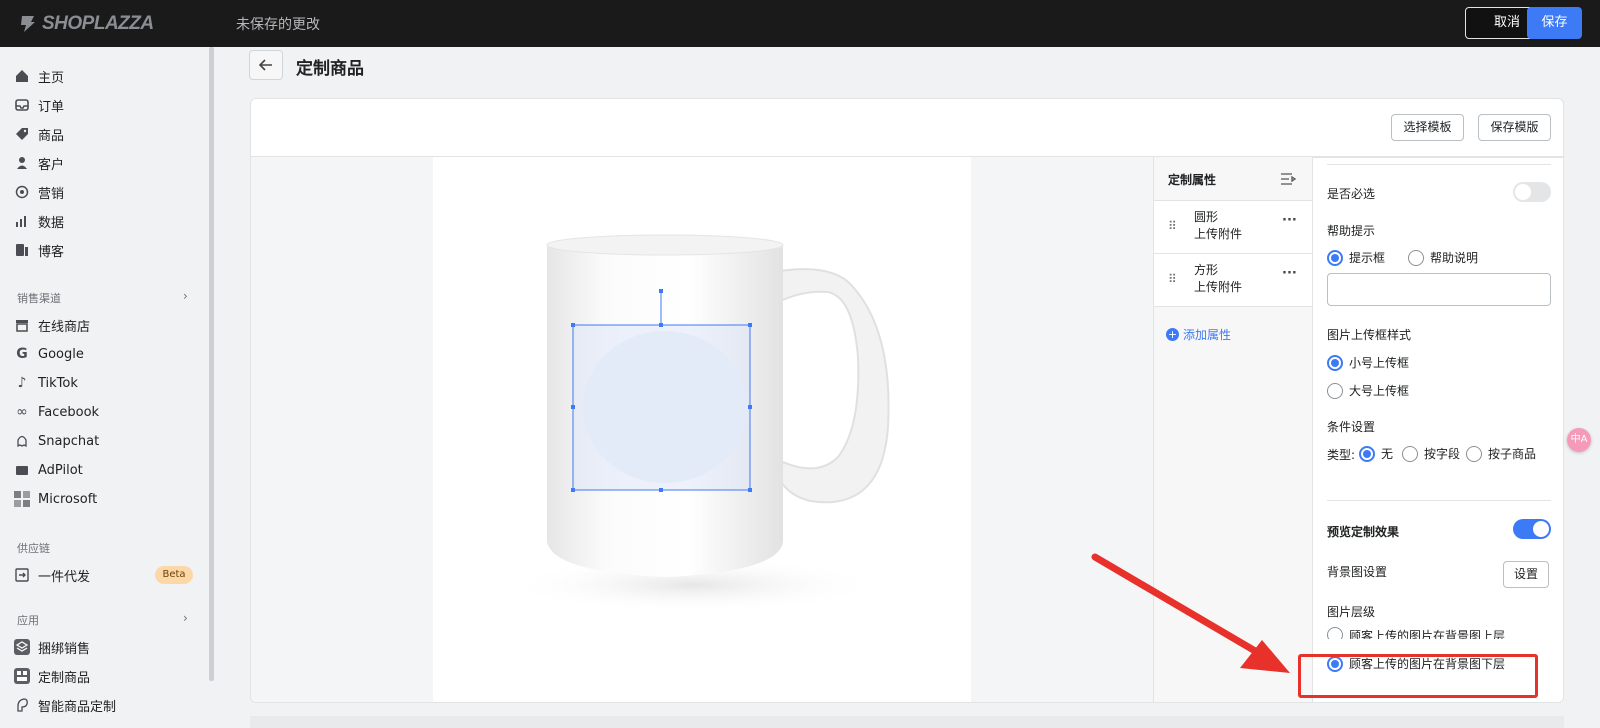 The height and width of the screenshot is (728, 1600). What do you see at coordinates (1579, 440) in the screenshot?
I see `translate-icon: 中A` at bounding box center [1579, 440].